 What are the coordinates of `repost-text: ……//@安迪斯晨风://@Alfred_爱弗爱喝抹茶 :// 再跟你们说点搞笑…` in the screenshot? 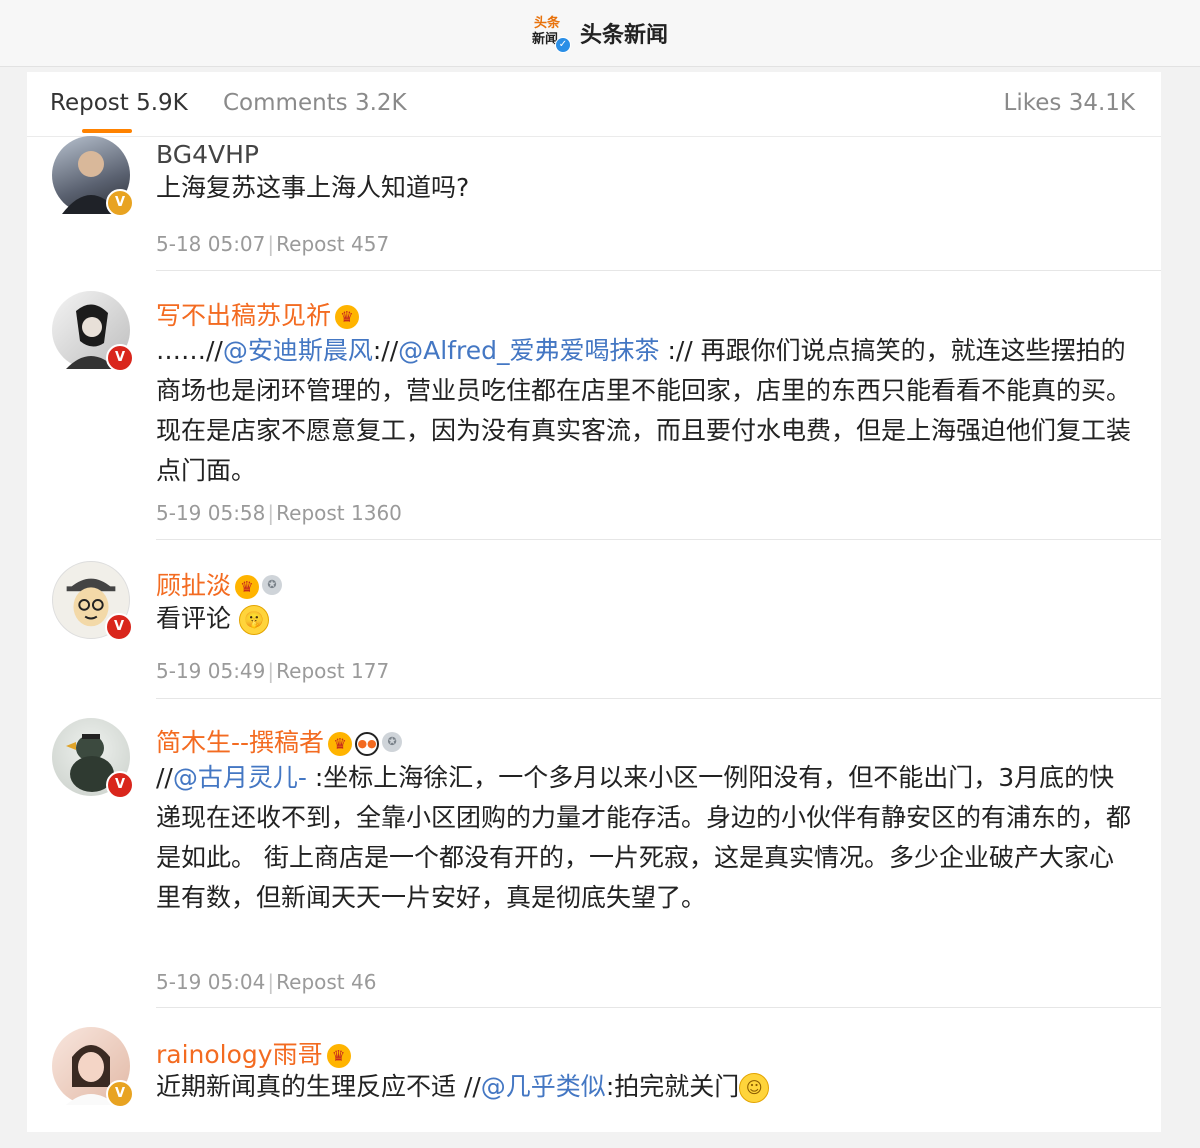 It's located at (644, 410).